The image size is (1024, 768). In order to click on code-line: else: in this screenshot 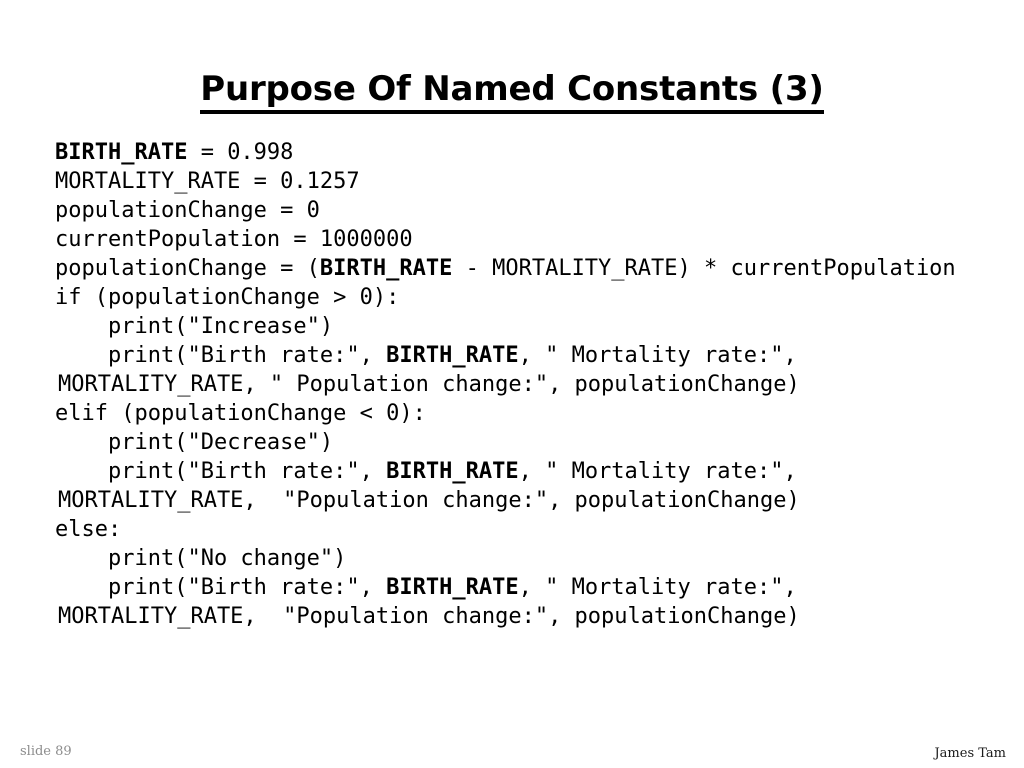, I will do `click(88, 529)`.